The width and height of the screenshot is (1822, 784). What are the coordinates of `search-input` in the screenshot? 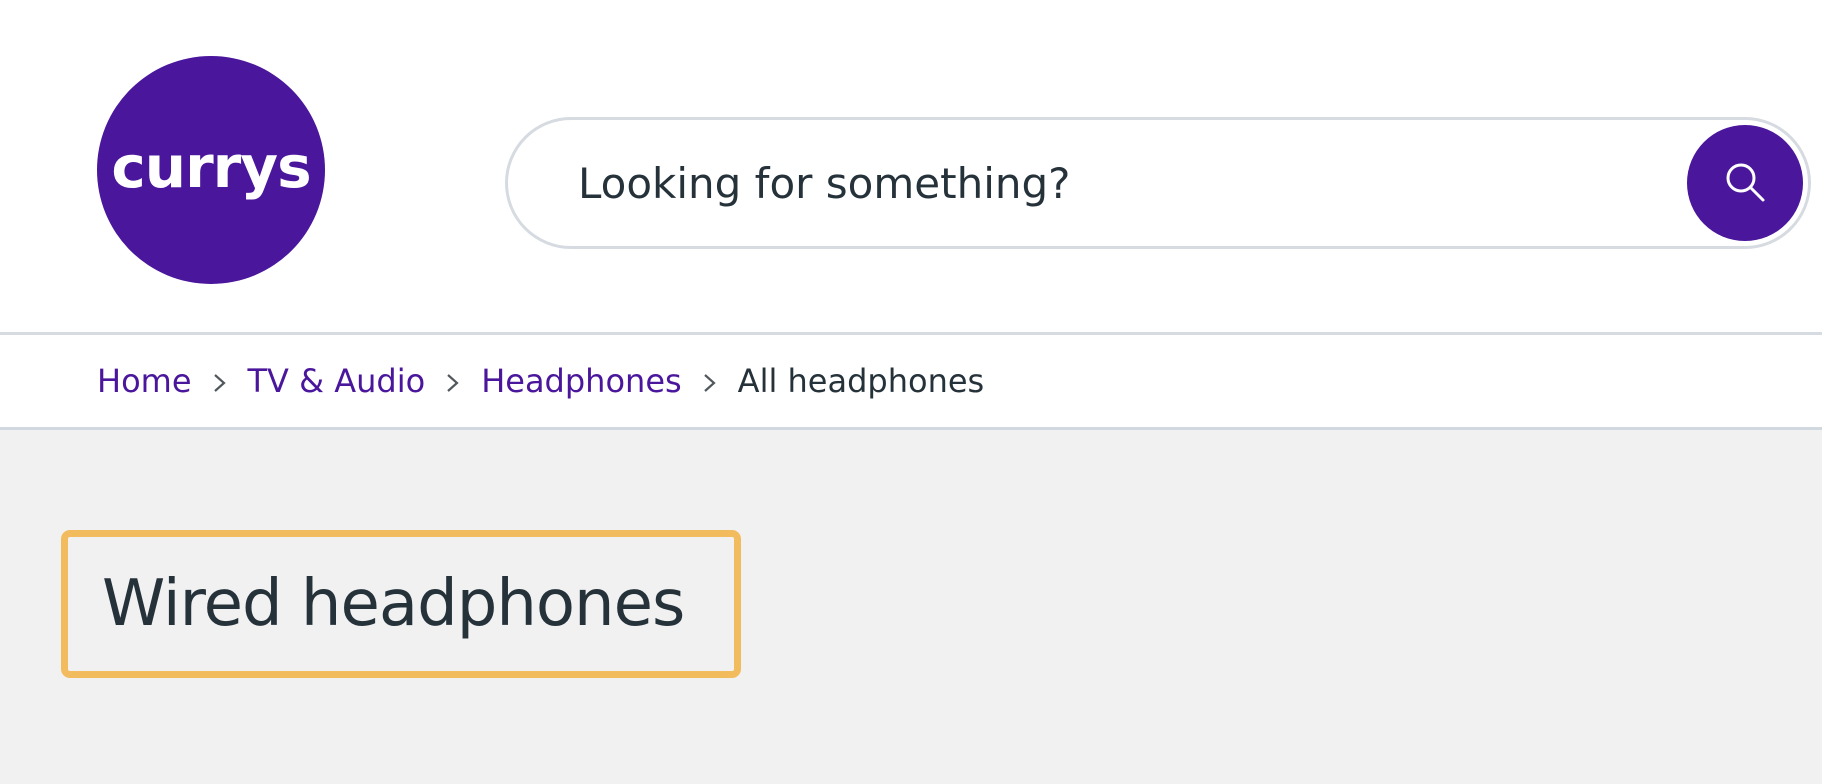 It's located at (1108, 183).